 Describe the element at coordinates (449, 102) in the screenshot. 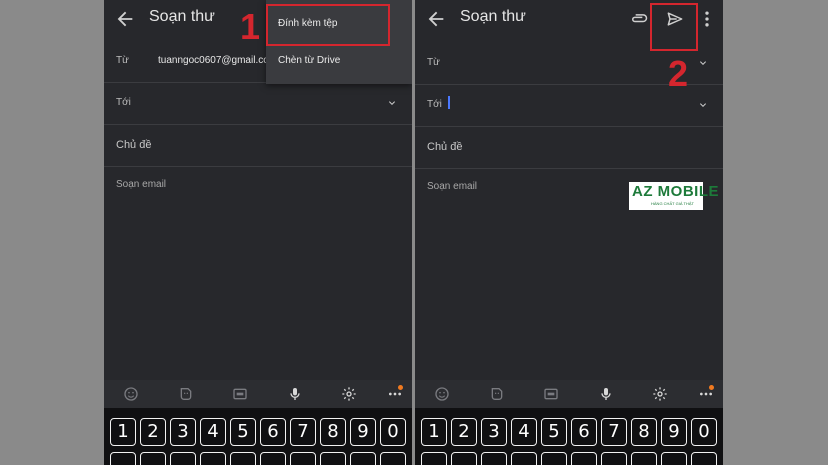

I see `text-cursor` at that location.